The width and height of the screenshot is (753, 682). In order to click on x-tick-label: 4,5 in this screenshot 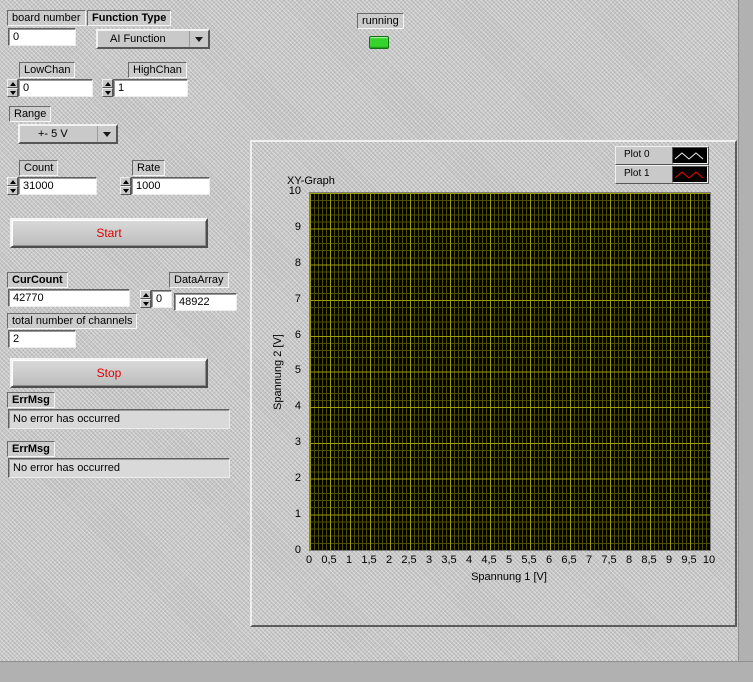, I will do `click(489, 560)`.